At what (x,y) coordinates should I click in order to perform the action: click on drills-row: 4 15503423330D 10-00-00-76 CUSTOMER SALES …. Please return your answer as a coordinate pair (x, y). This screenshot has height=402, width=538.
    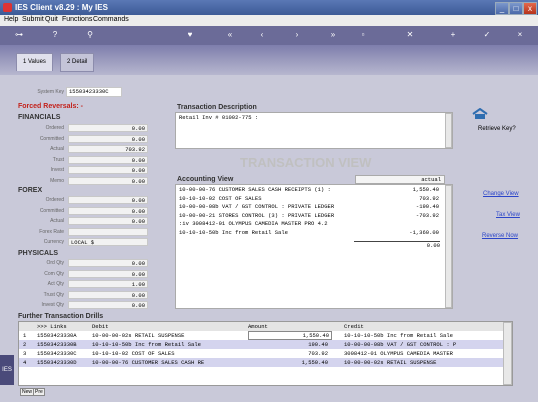
    Looking at the image, I should click on (265, 362).